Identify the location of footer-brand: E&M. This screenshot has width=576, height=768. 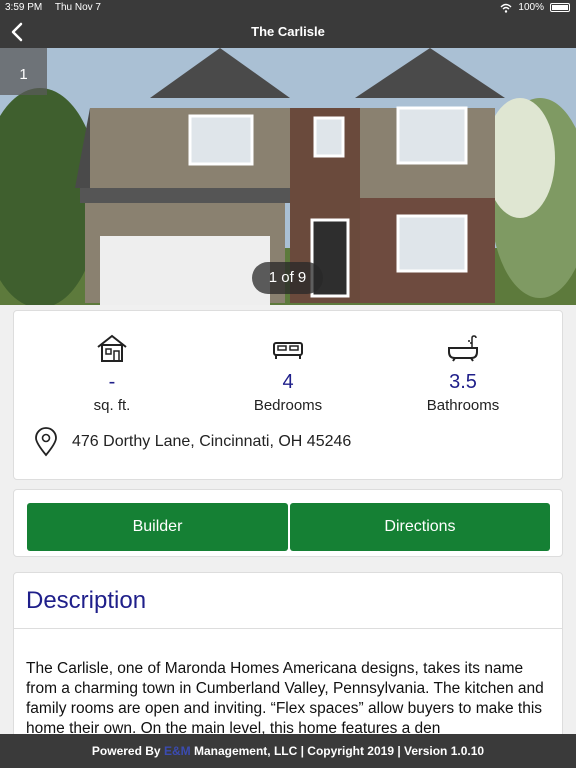
(177, 751).